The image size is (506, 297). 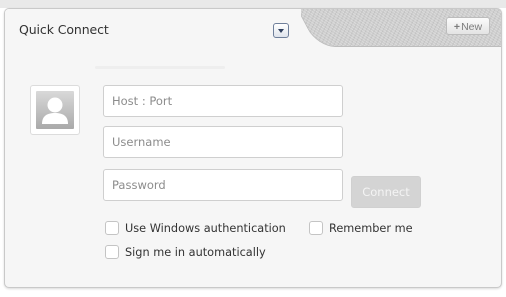 What do you see at coordinates (386, 192) in the screenshot?
I see `connect-button: Connect` at bounding box center [386, 192].